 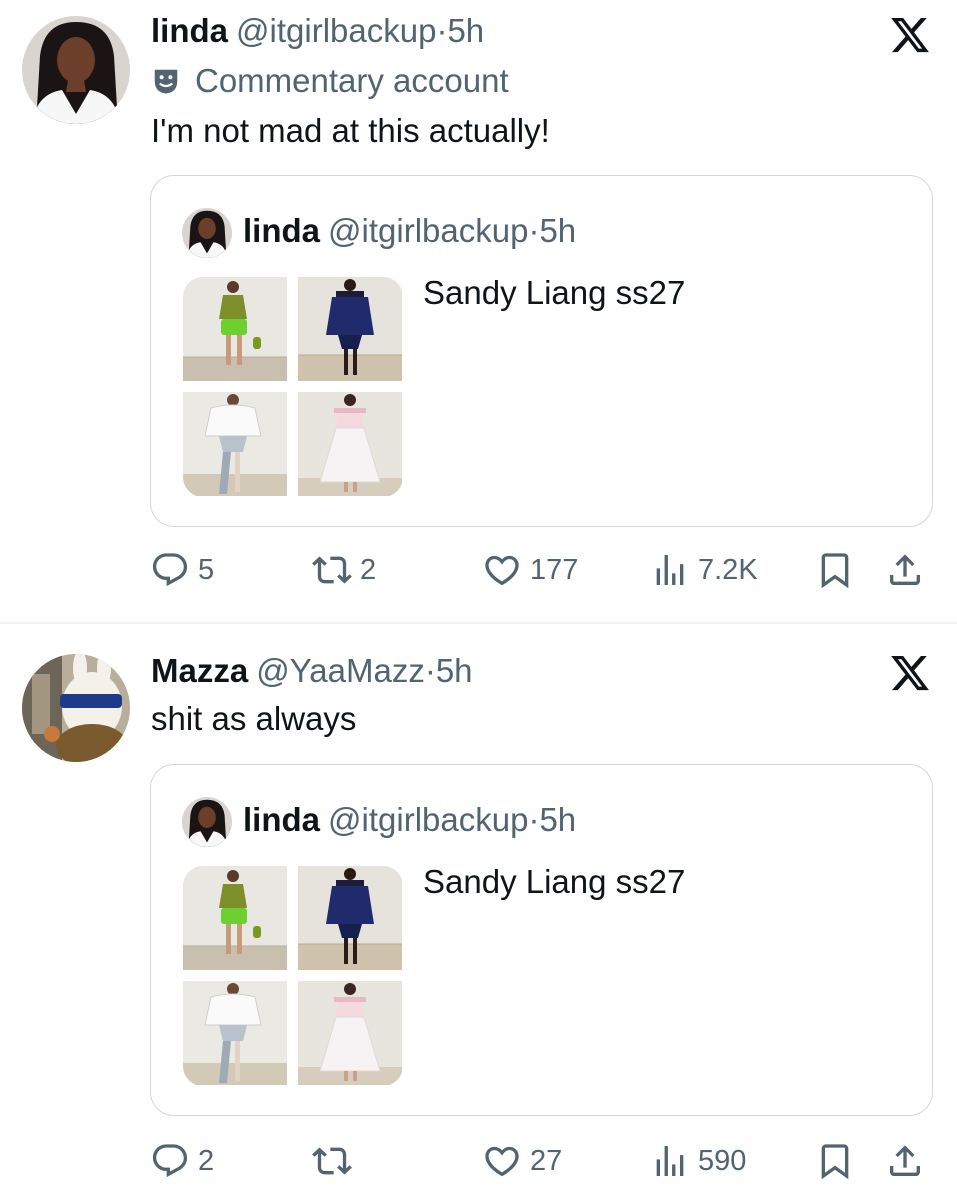 What do you see at coordinates (722, 1160) in the screenshot?
I see `view-count: 590` at bounding box center [722, 1160].